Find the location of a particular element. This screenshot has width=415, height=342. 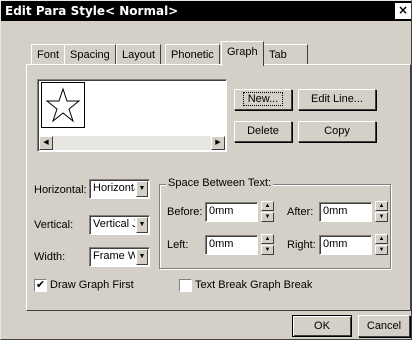

after-spinner: ▲ ▼ is located at coordinates (381, 211).